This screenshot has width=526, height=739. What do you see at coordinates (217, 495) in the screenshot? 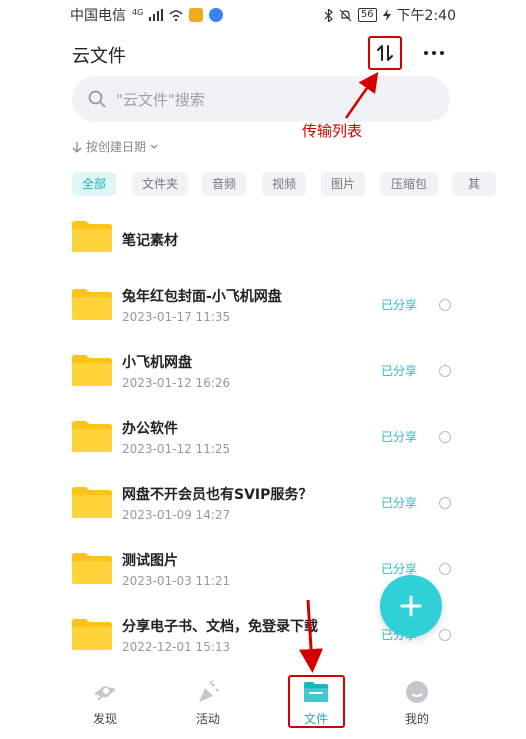
I see `file-name: 网盘不开会员也有SVIP服务？` at bounding box center [217, 495].